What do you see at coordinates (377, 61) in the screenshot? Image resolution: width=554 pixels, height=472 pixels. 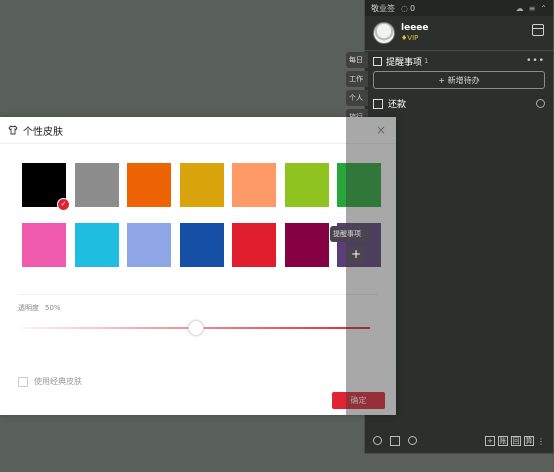 I see `remind-icon` at bounding box center [377, 61].